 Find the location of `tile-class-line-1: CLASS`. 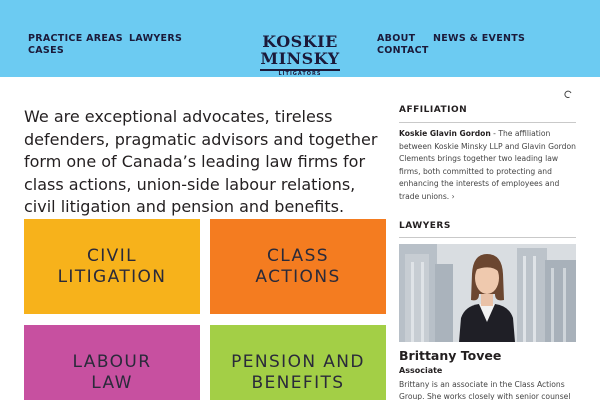

tile-class-line-1: CLASS is located at coordinates (298, 255).